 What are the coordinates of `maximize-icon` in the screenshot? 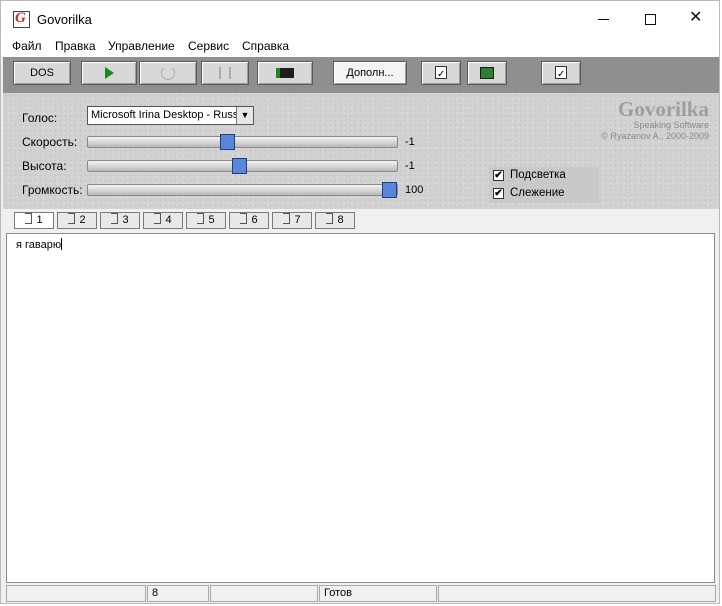 It's located at (650, 19).